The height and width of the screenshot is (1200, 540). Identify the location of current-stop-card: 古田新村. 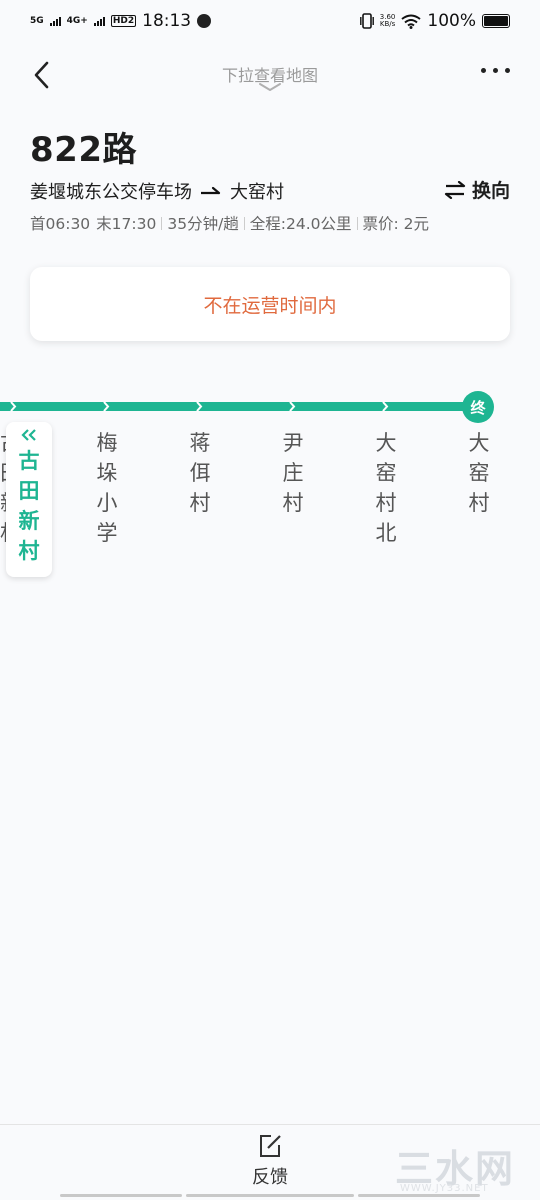
(29, 499).